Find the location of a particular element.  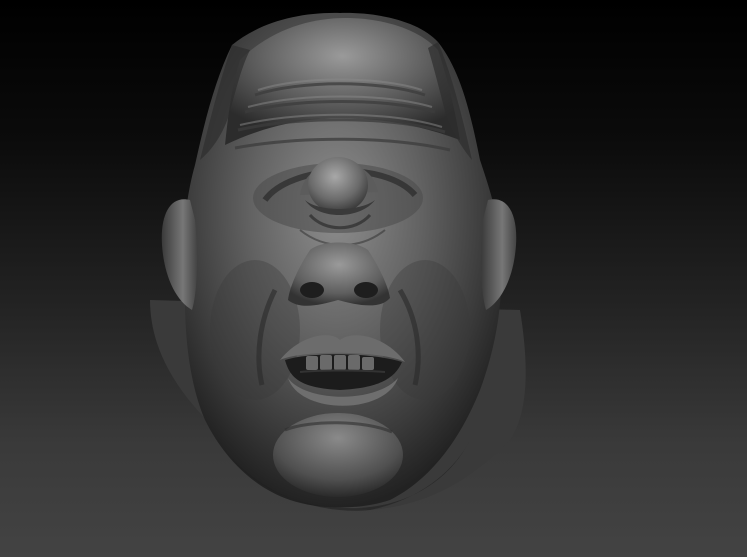

right-ear is located at coordinates (499, 254).